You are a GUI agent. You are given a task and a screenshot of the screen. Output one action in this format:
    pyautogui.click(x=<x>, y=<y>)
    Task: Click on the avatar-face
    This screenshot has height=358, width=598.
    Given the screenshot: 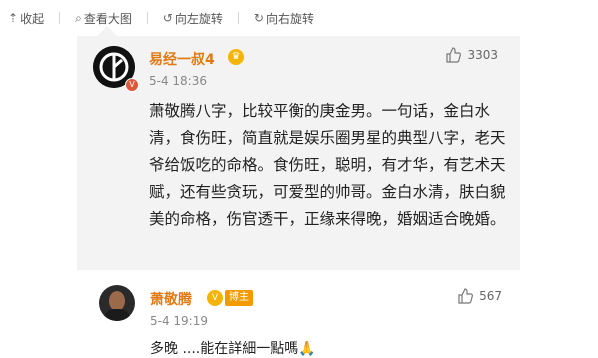 What is the action you would take?
    pyautogui.click(x=117, y=301)
    